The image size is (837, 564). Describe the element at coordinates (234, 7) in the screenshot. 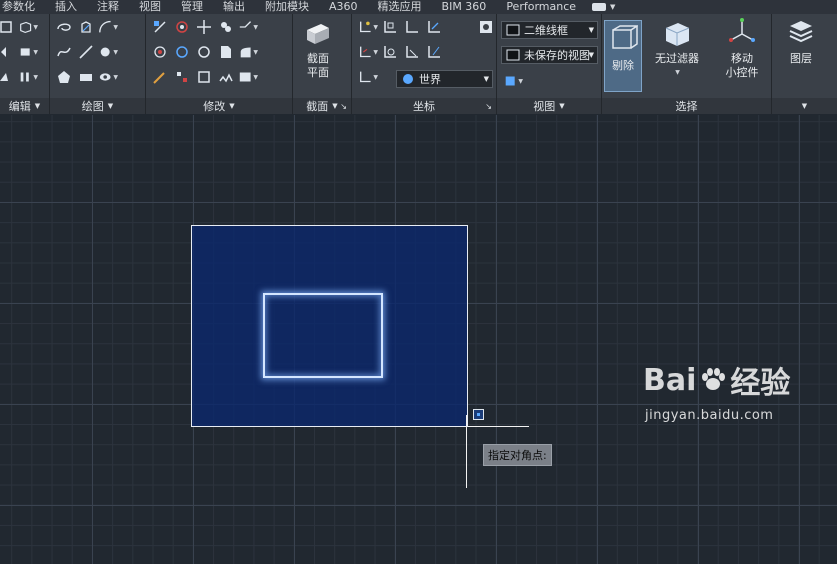

I see `menu-output: 输出` at that location.